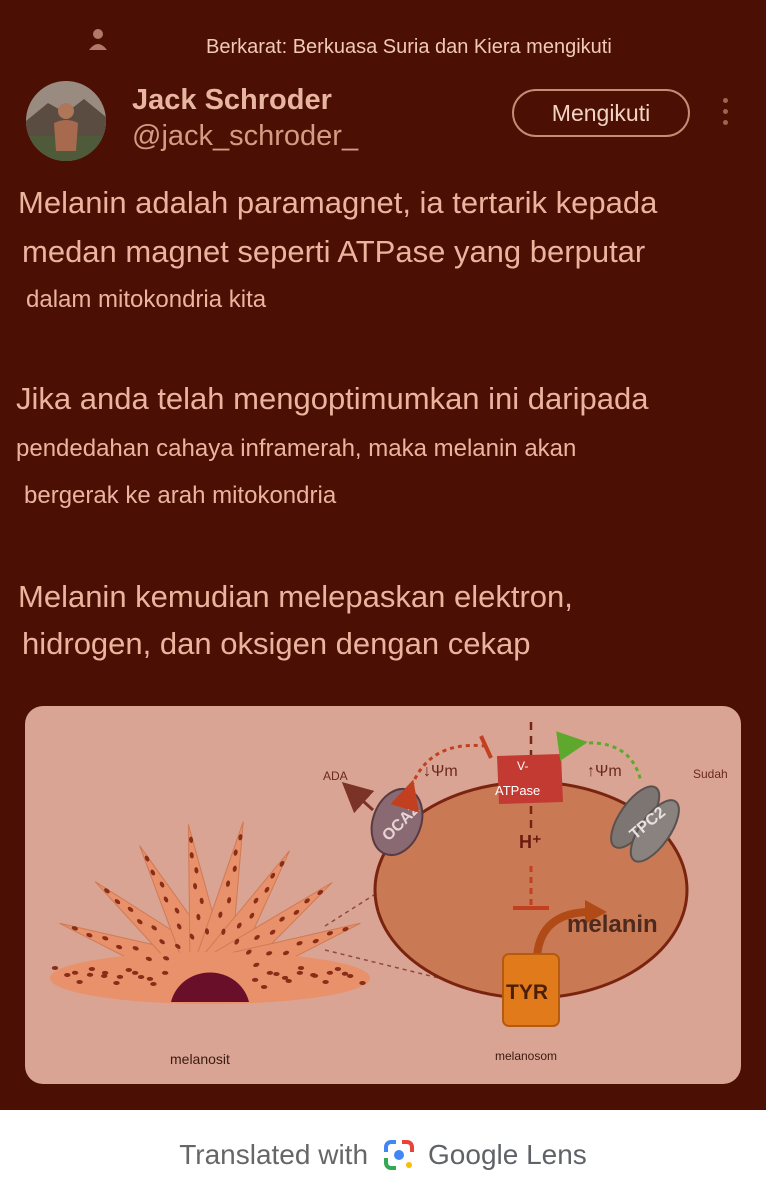 The width and height of the screenshot is (766, 1200). Describe the element at coordinates (276, 643) in the screenshot. I see `tweet-line: hidrogen, dan oksigen dengan cekap` at that location.